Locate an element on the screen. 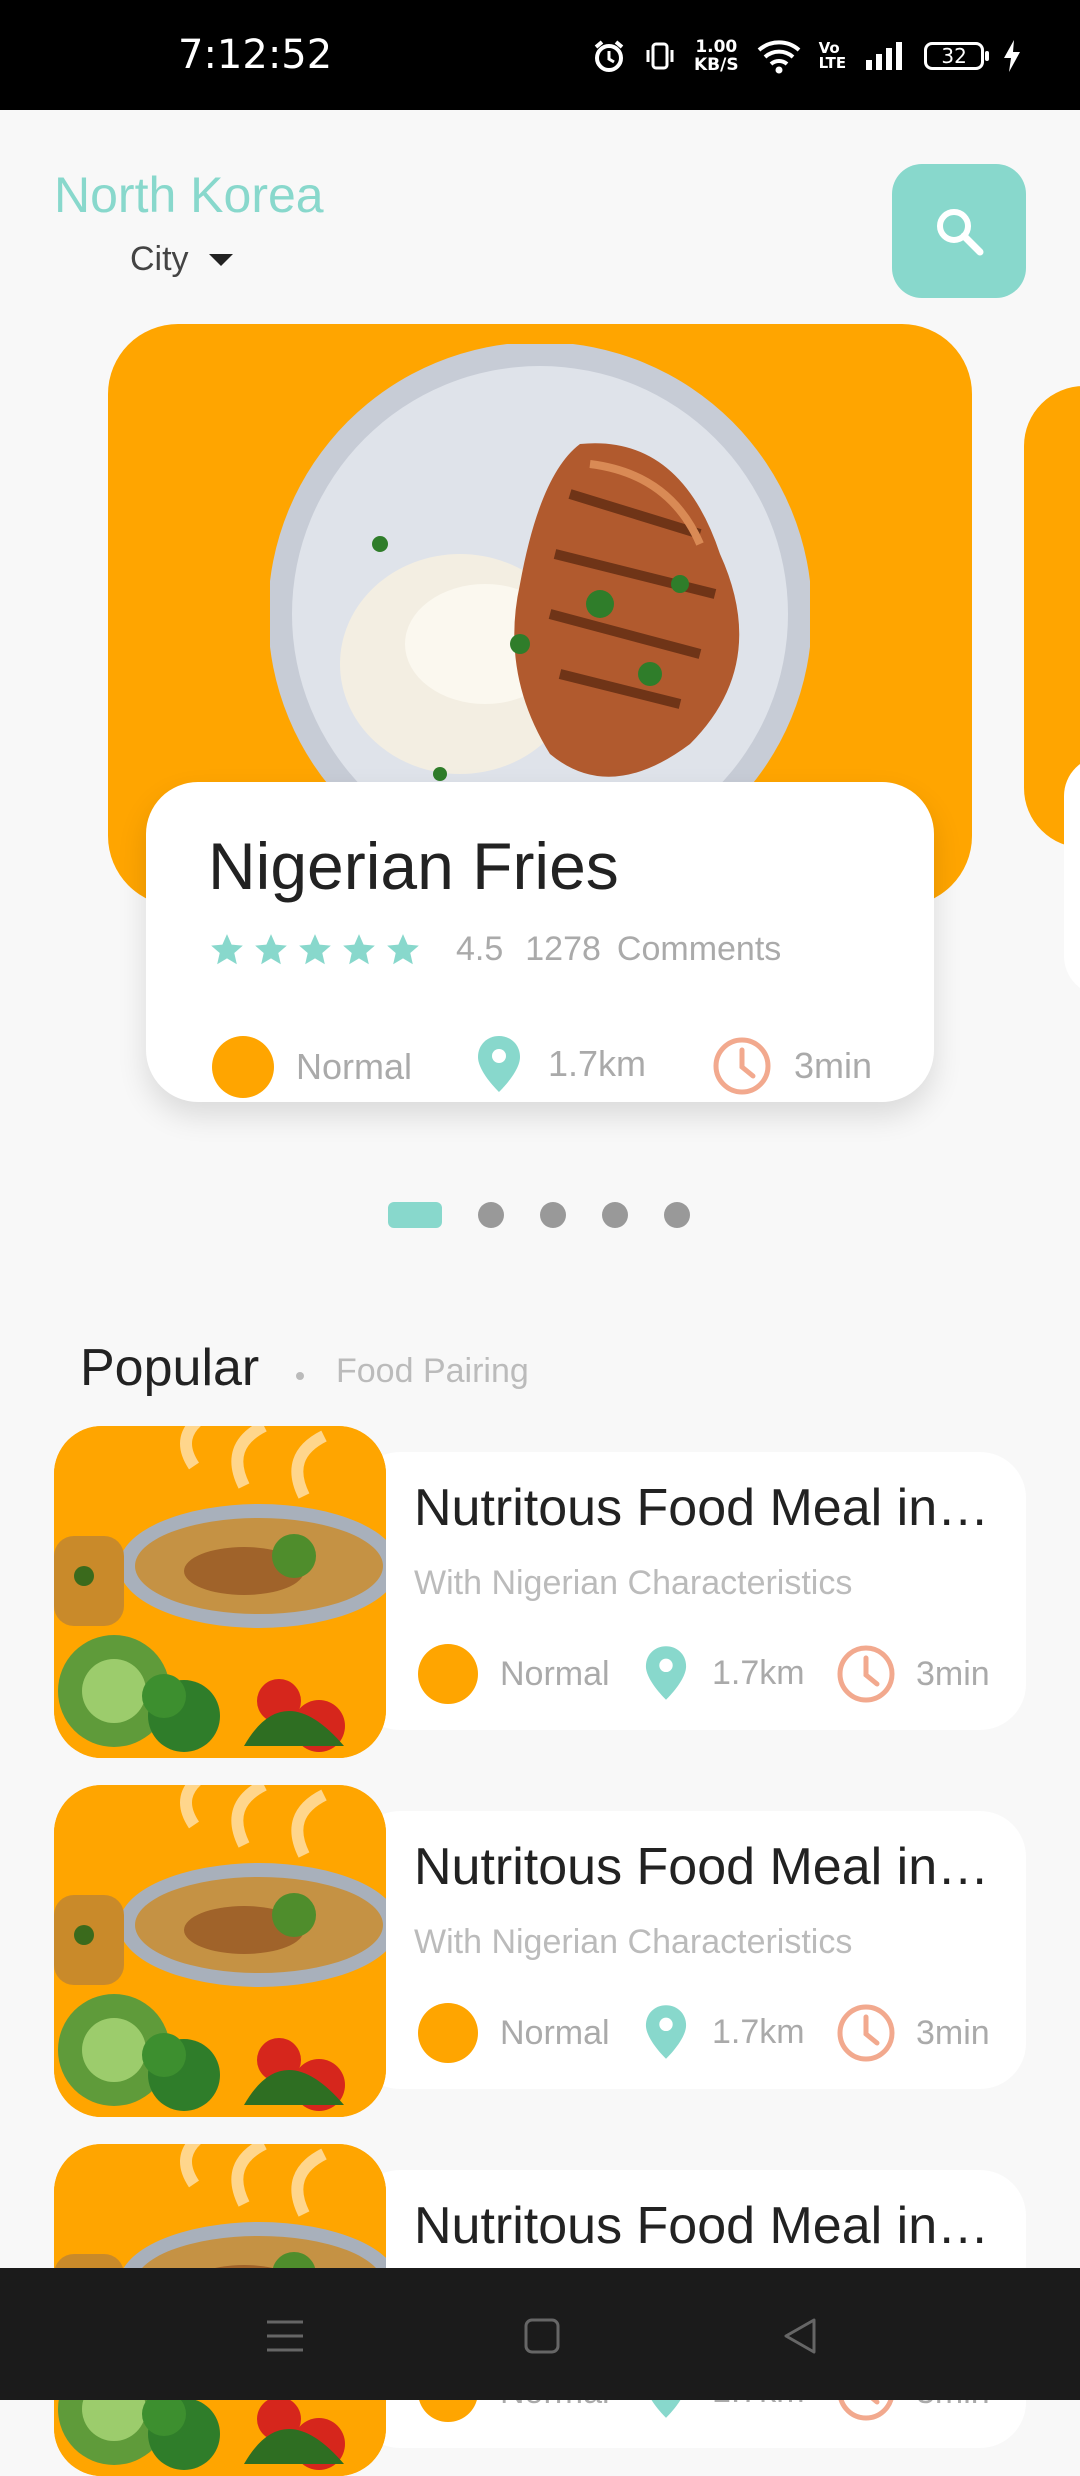 Image resolution: width=1080 pixels, height=2476 pixels. next-featured-card is located at coordinates (1072, 876).